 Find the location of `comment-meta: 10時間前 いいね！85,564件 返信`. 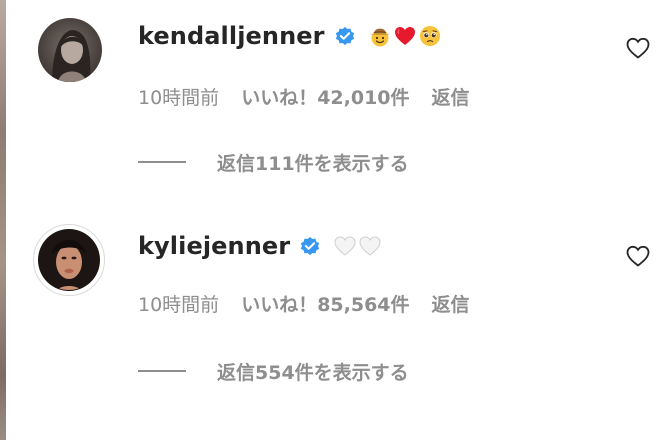

comment-meta: 10時間前 いいね！85,564件 返信 is located at coordinates (304, 303).